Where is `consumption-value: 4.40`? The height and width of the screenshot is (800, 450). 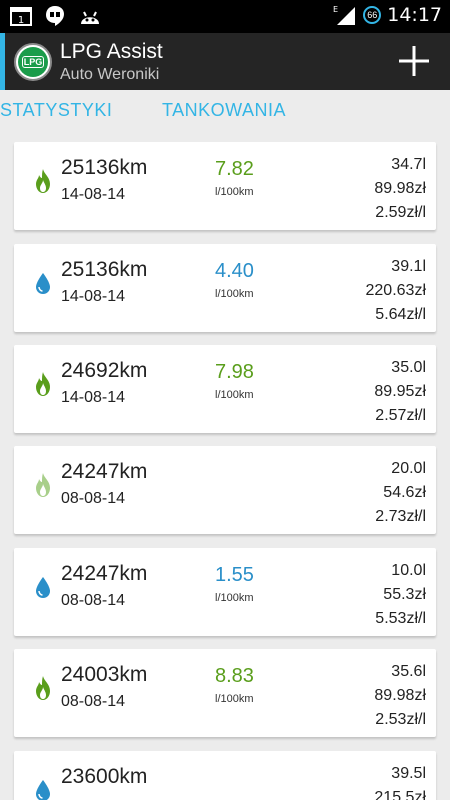
consumption-value: 4.40 is located at coordinates (234, 271).